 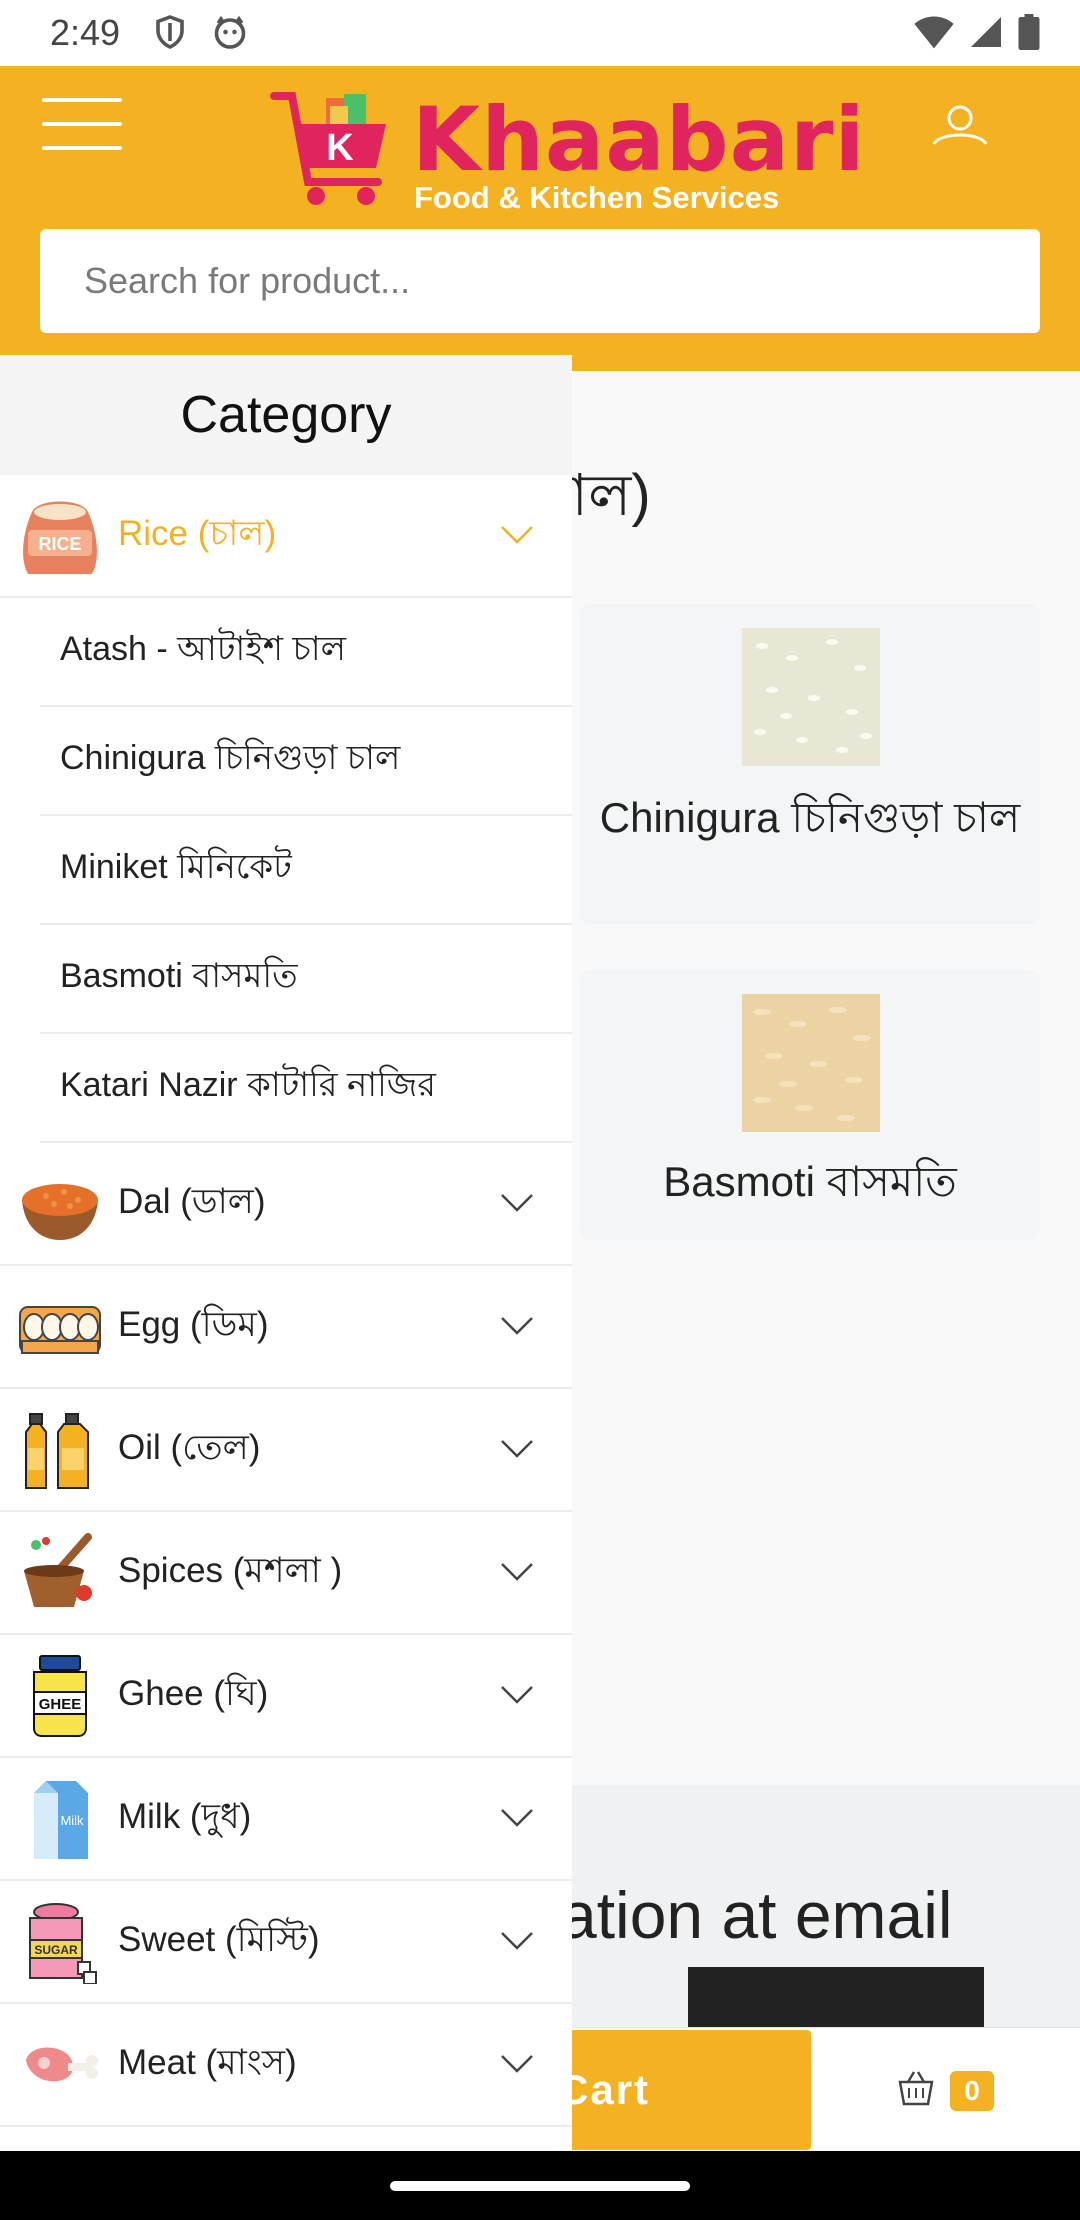 What do you see at coordinates (56, 1950) in the screenshot?
I see `svg-text: SUGAR` at bounding box center [56, 1950].